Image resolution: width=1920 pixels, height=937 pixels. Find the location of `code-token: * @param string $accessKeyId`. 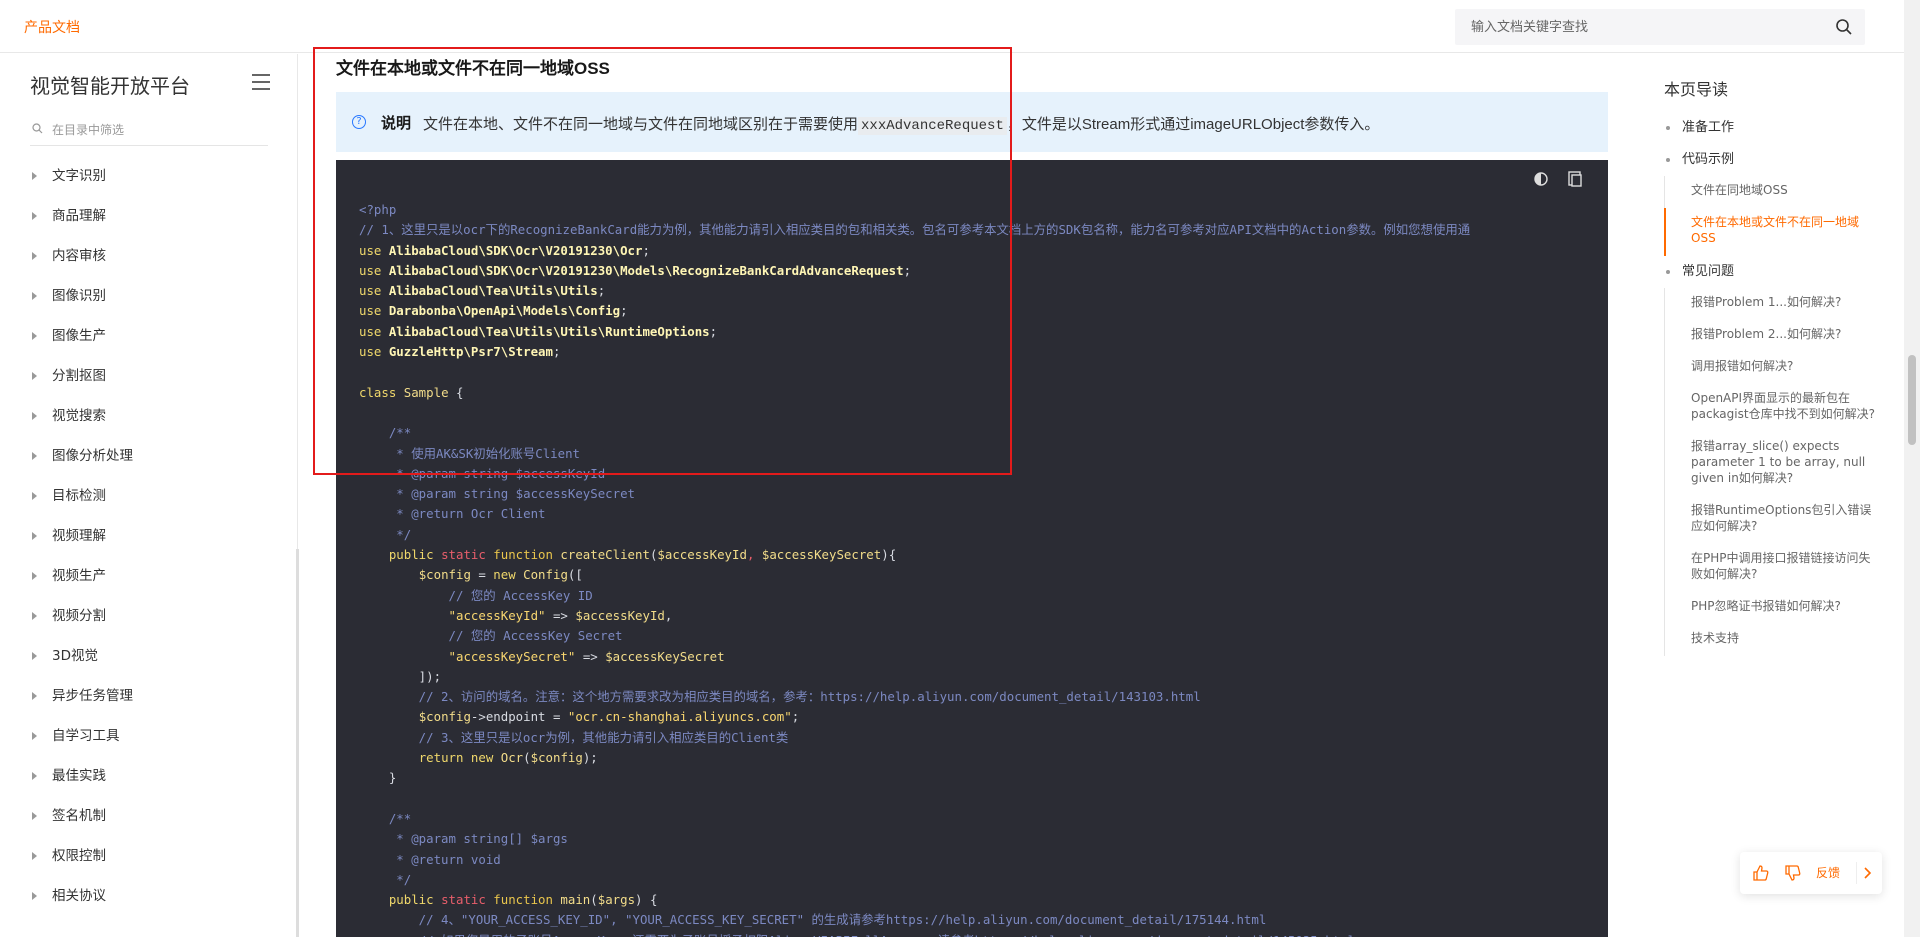

code-token: * @param string $accessKeyId is located at coordinates (482, 473).